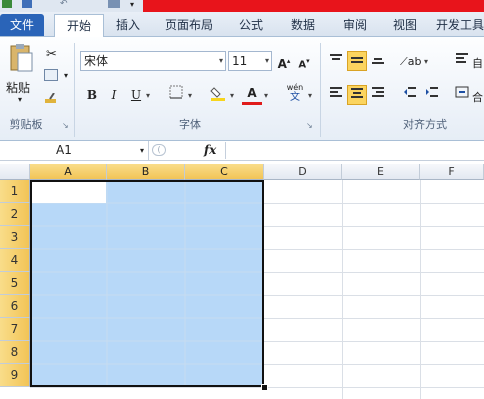  I want to click on shrink-font-icon: A, so click(302, 65).